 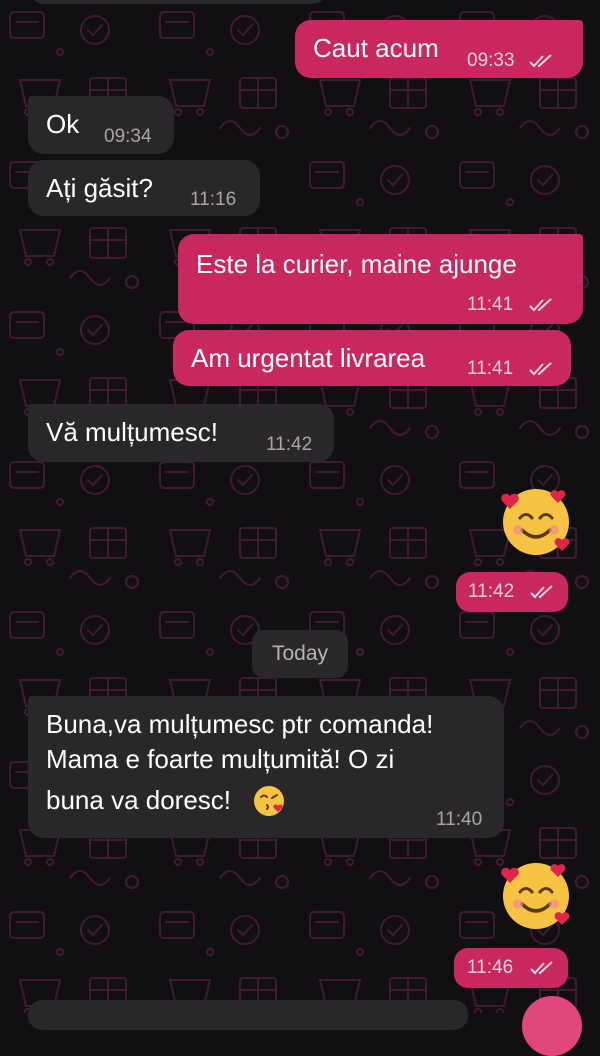 I want to click on message-time: 11:16, so click(x=213, y=199).